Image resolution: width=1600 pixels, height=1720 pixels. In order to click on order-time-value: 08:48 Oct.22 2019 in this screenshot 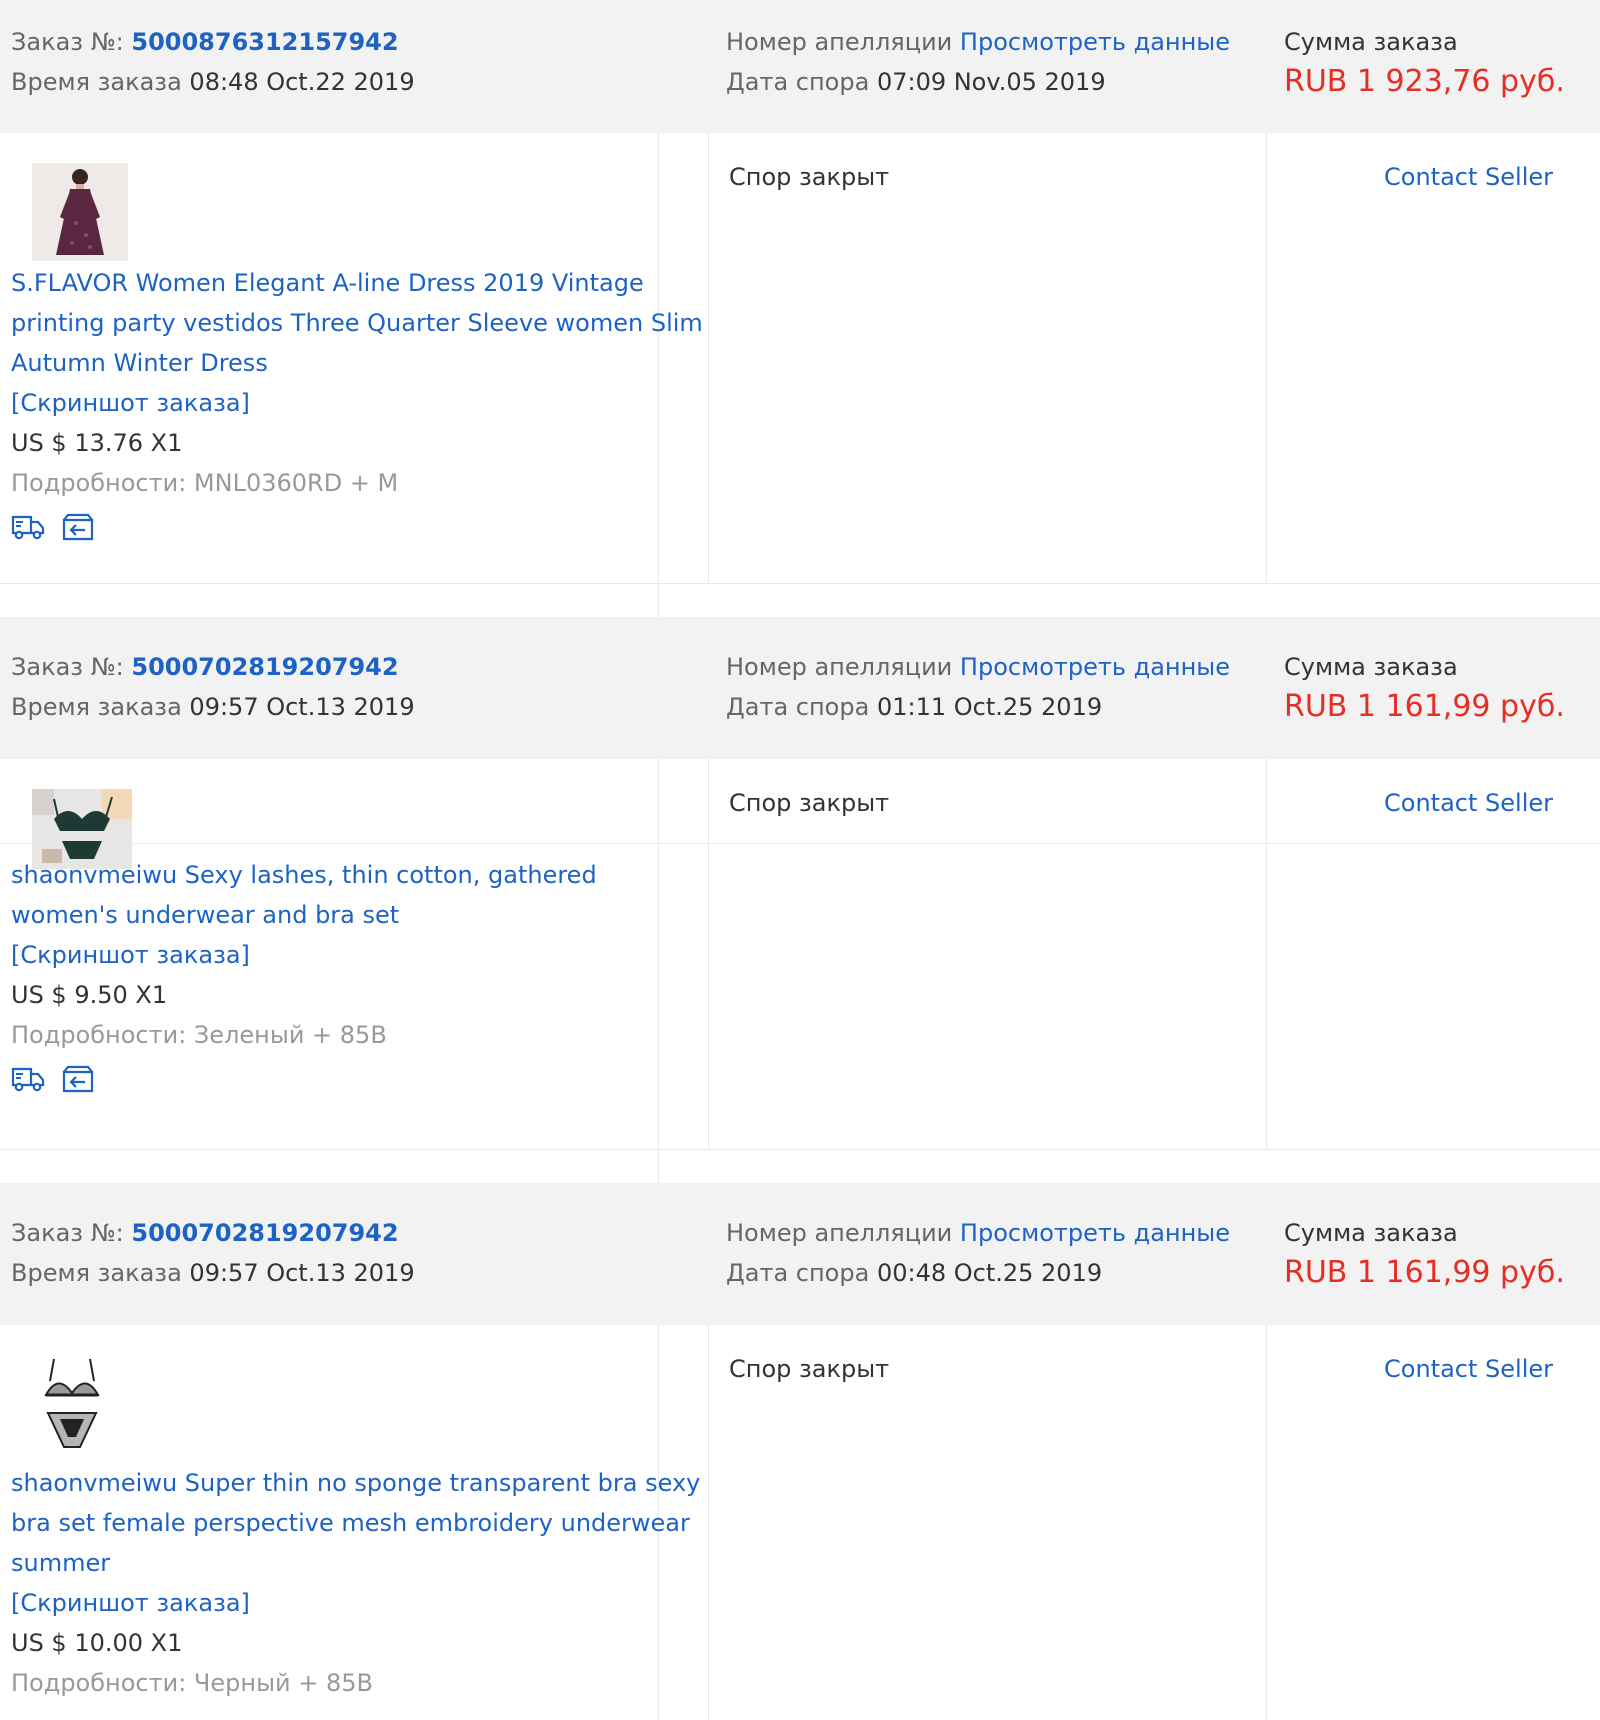, I will do `click(302, 82)`.